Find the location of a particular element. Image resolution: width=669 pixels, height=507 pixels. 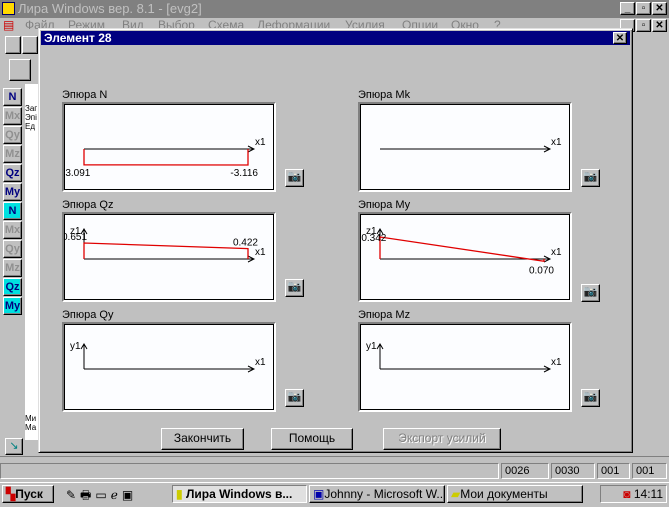

dialog-title: Элемент 28 is located at coordinates (78, 38).